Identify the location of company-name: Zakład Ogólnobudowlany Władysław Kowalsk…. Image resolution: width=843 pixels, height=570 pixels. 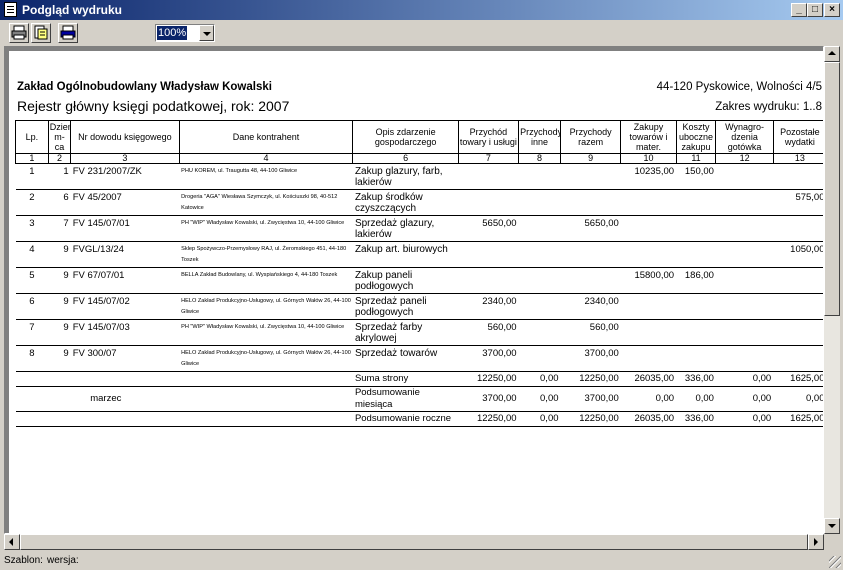
(144, 87).